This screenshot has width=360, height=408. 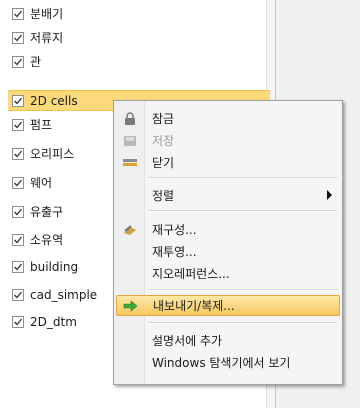 I want to click on layer-item-reservoir: 저류지, so click(x=139, y=37).